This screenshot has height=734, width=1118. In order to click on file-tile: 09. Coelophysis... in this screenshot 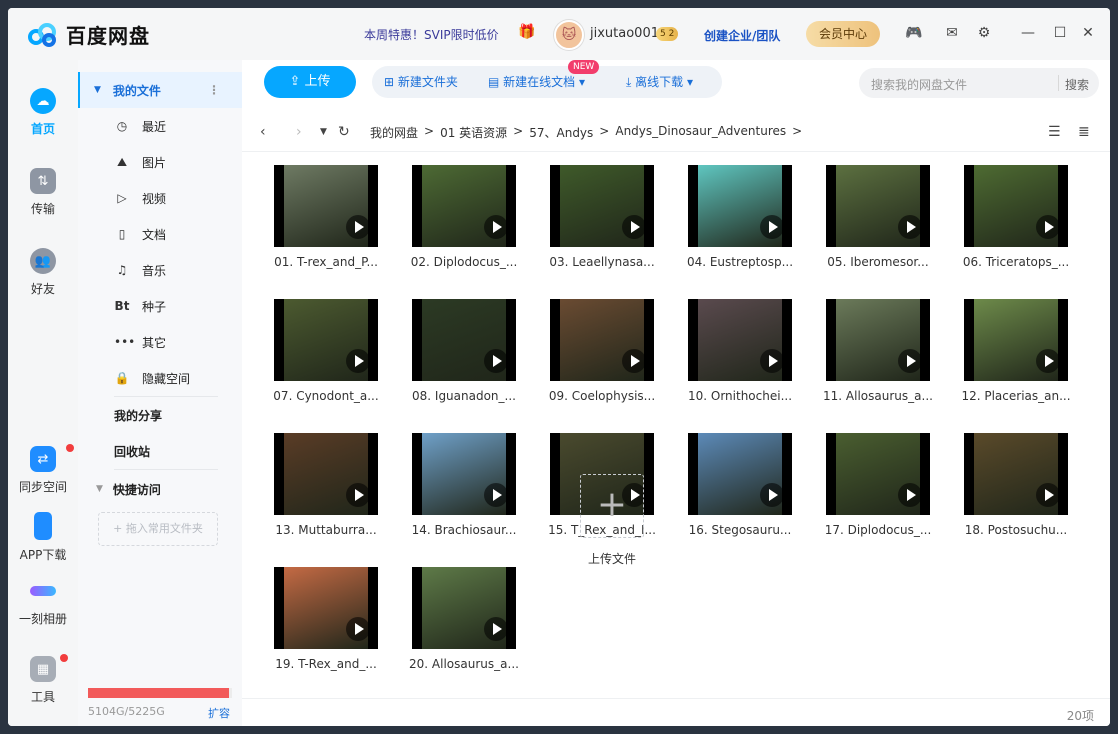, I will do `click(599, 359)`.